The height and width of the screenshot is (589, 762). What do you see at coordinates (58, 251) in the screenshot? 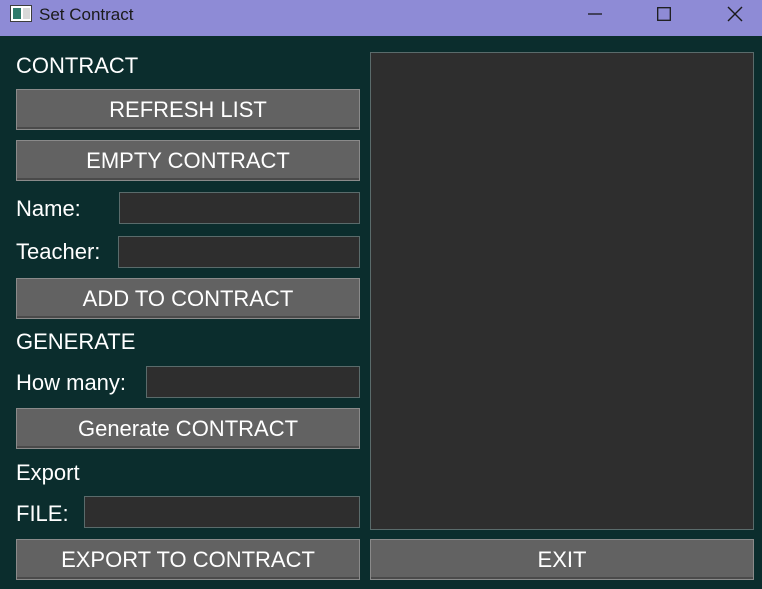
I see `teacher-label: Teacher:` at bounding box center [58, 251].